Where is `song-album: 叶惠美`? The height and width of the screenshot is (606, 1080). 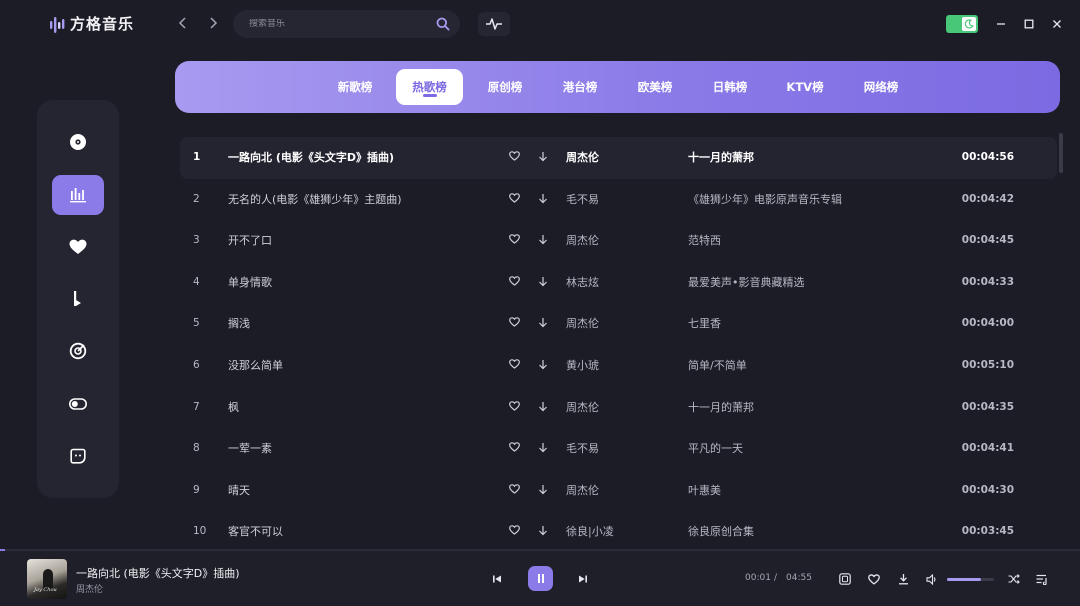 song-album: 叶惠美 is located at coordinates (704, 491).